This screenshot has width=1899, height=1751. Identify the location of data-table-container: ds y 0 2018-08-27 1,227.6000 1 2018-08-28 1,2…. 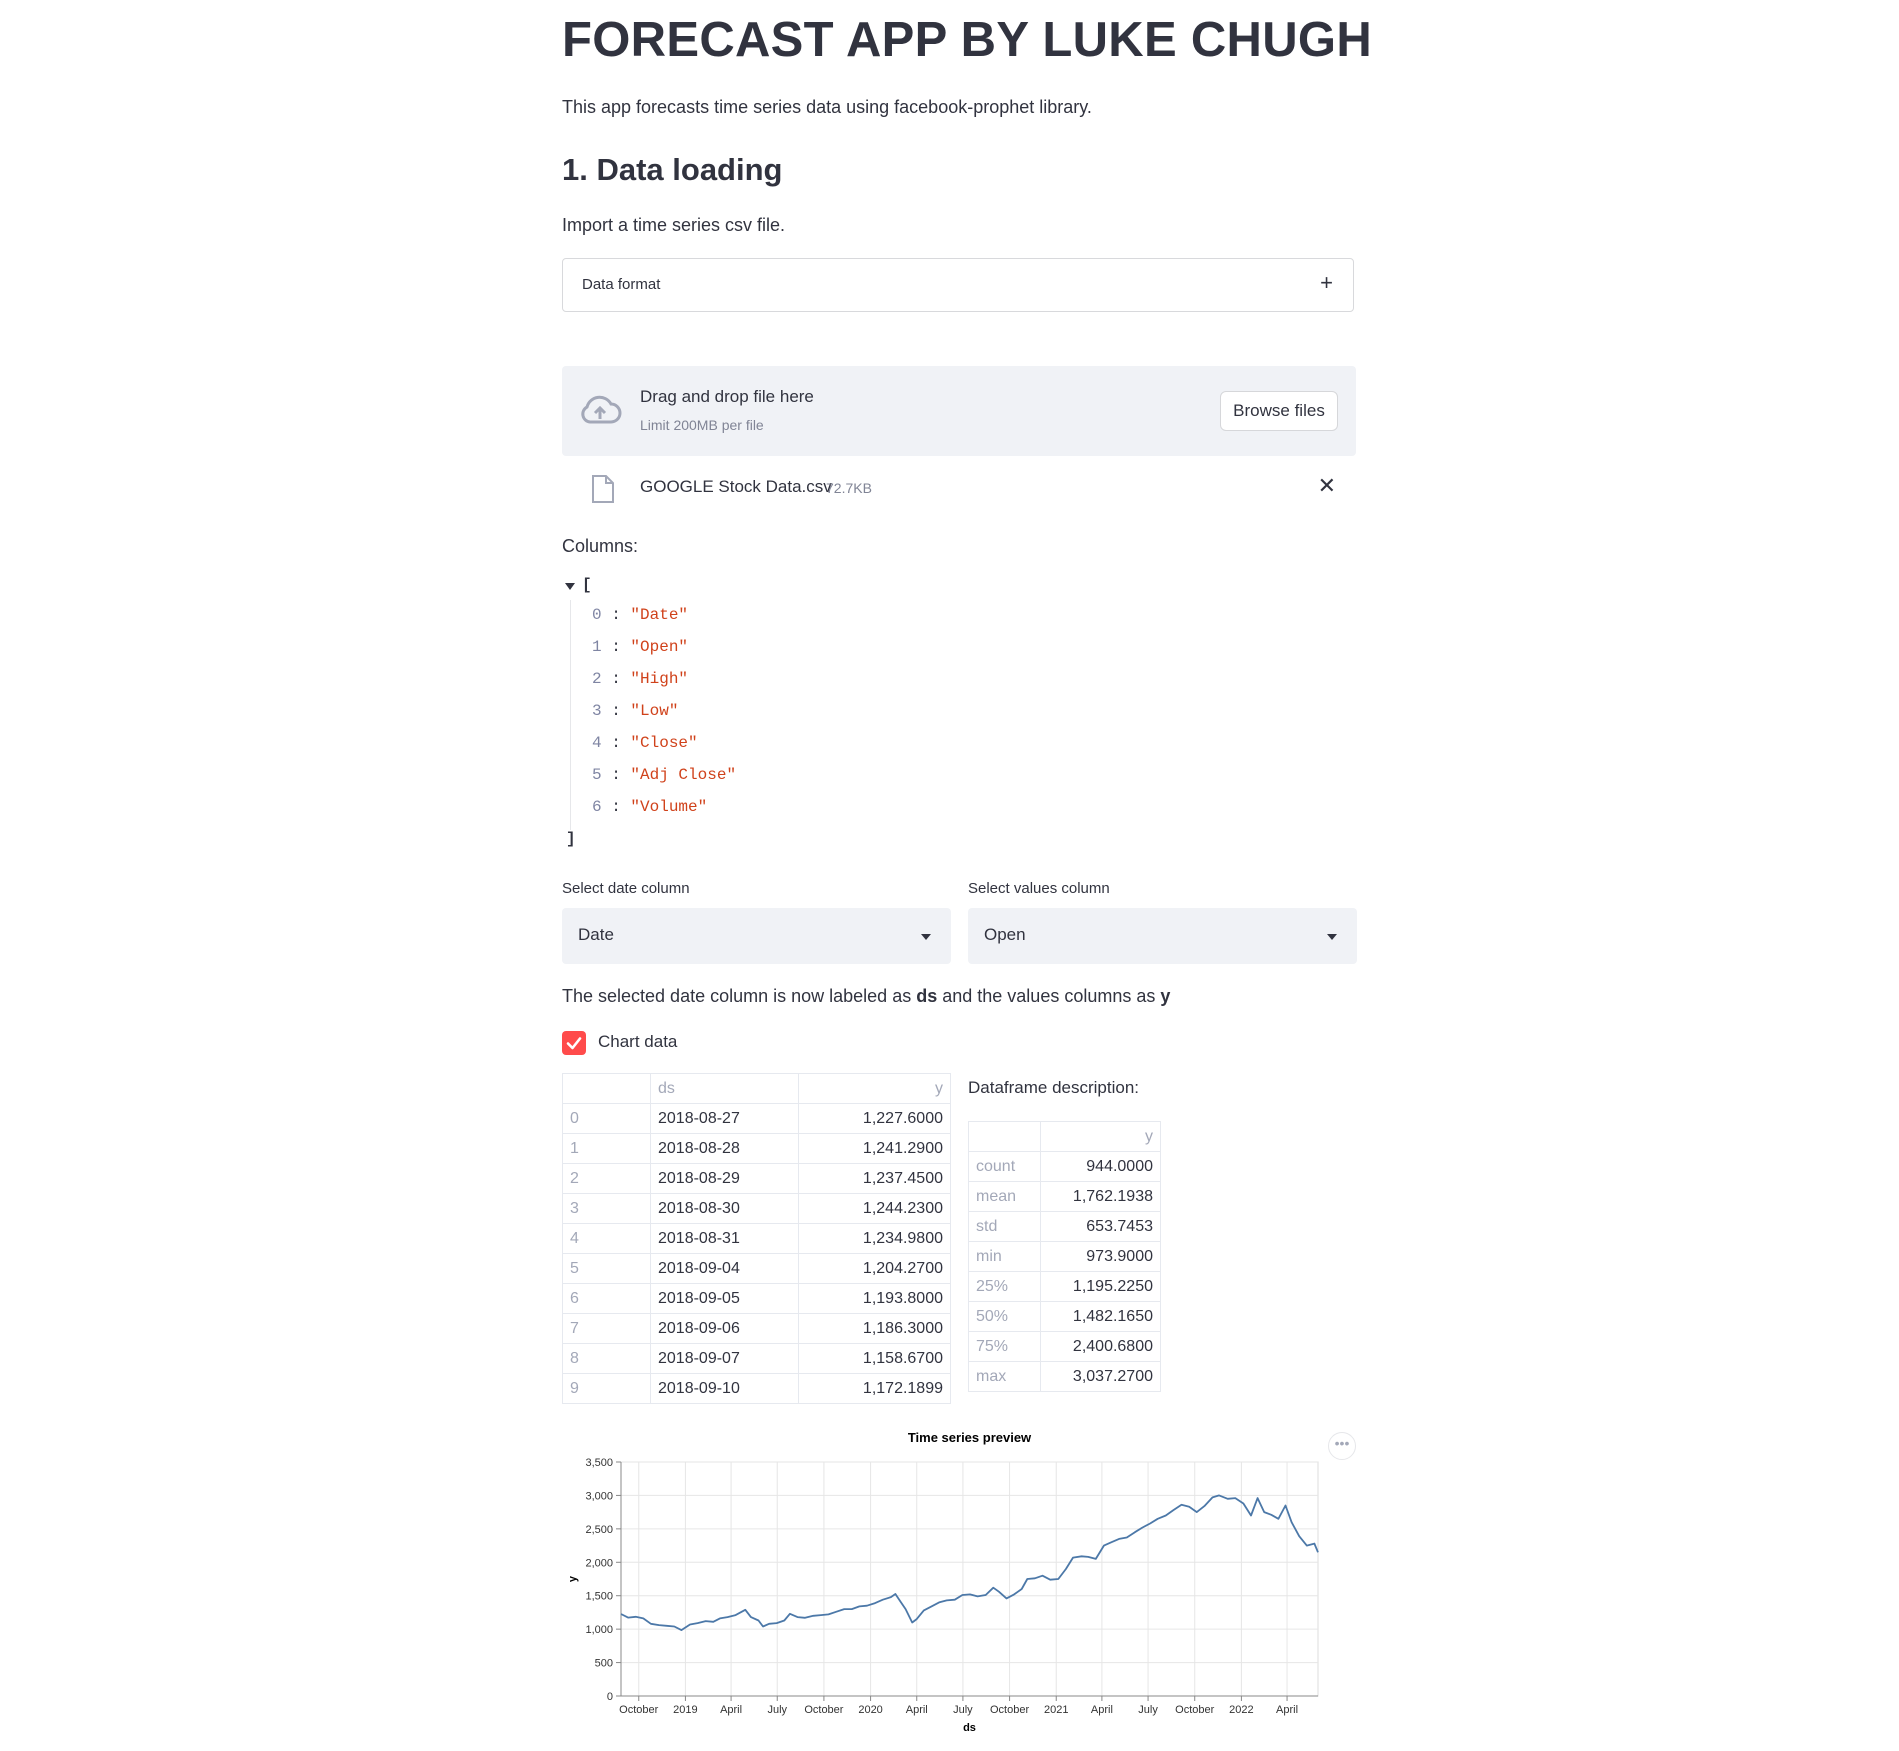
(757, 1243).